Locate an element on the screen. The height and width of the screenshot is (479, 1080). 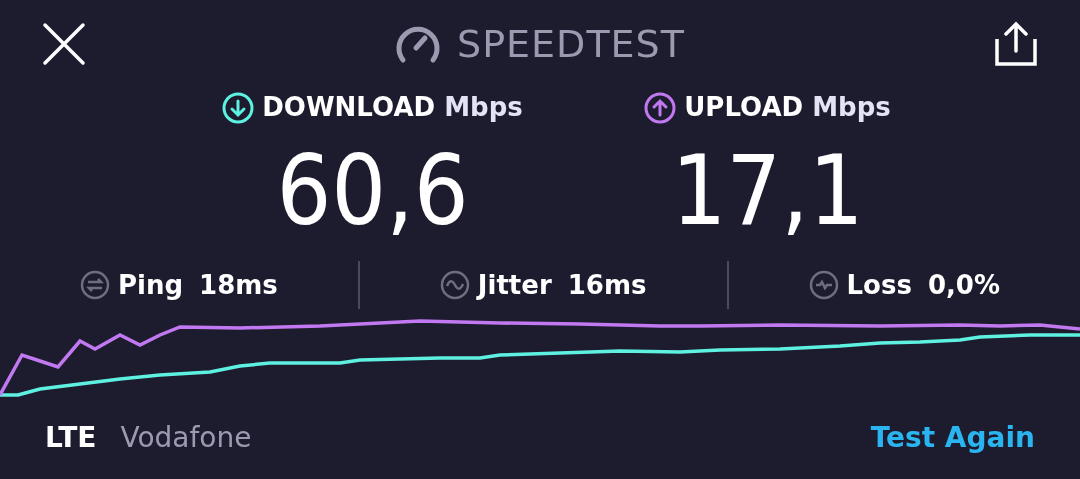
ping-icon is located at coordinates (95, 285).